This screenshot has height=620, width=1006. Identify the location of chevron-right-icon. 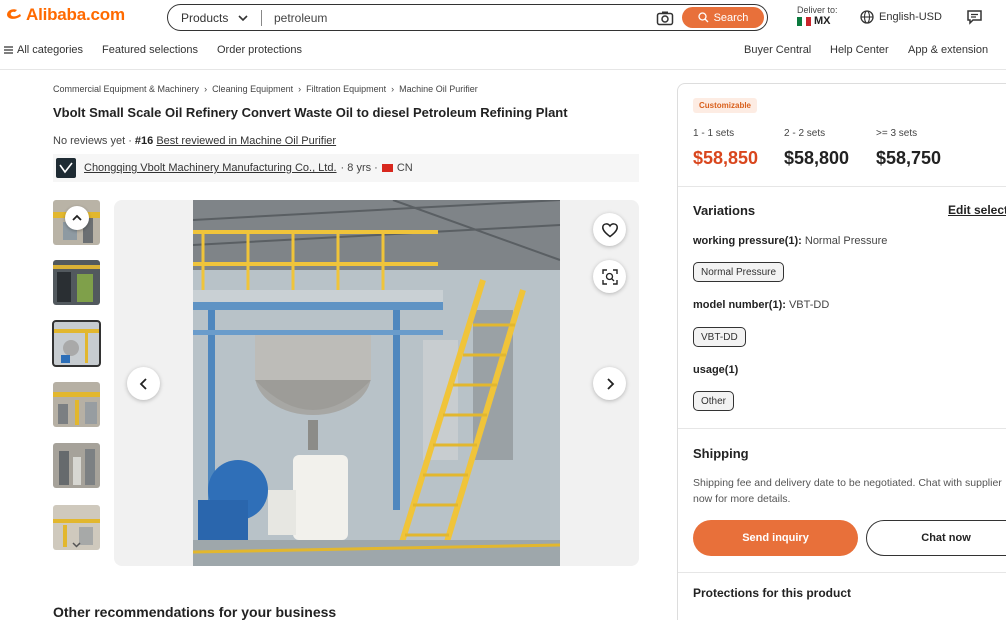
(610, 383).